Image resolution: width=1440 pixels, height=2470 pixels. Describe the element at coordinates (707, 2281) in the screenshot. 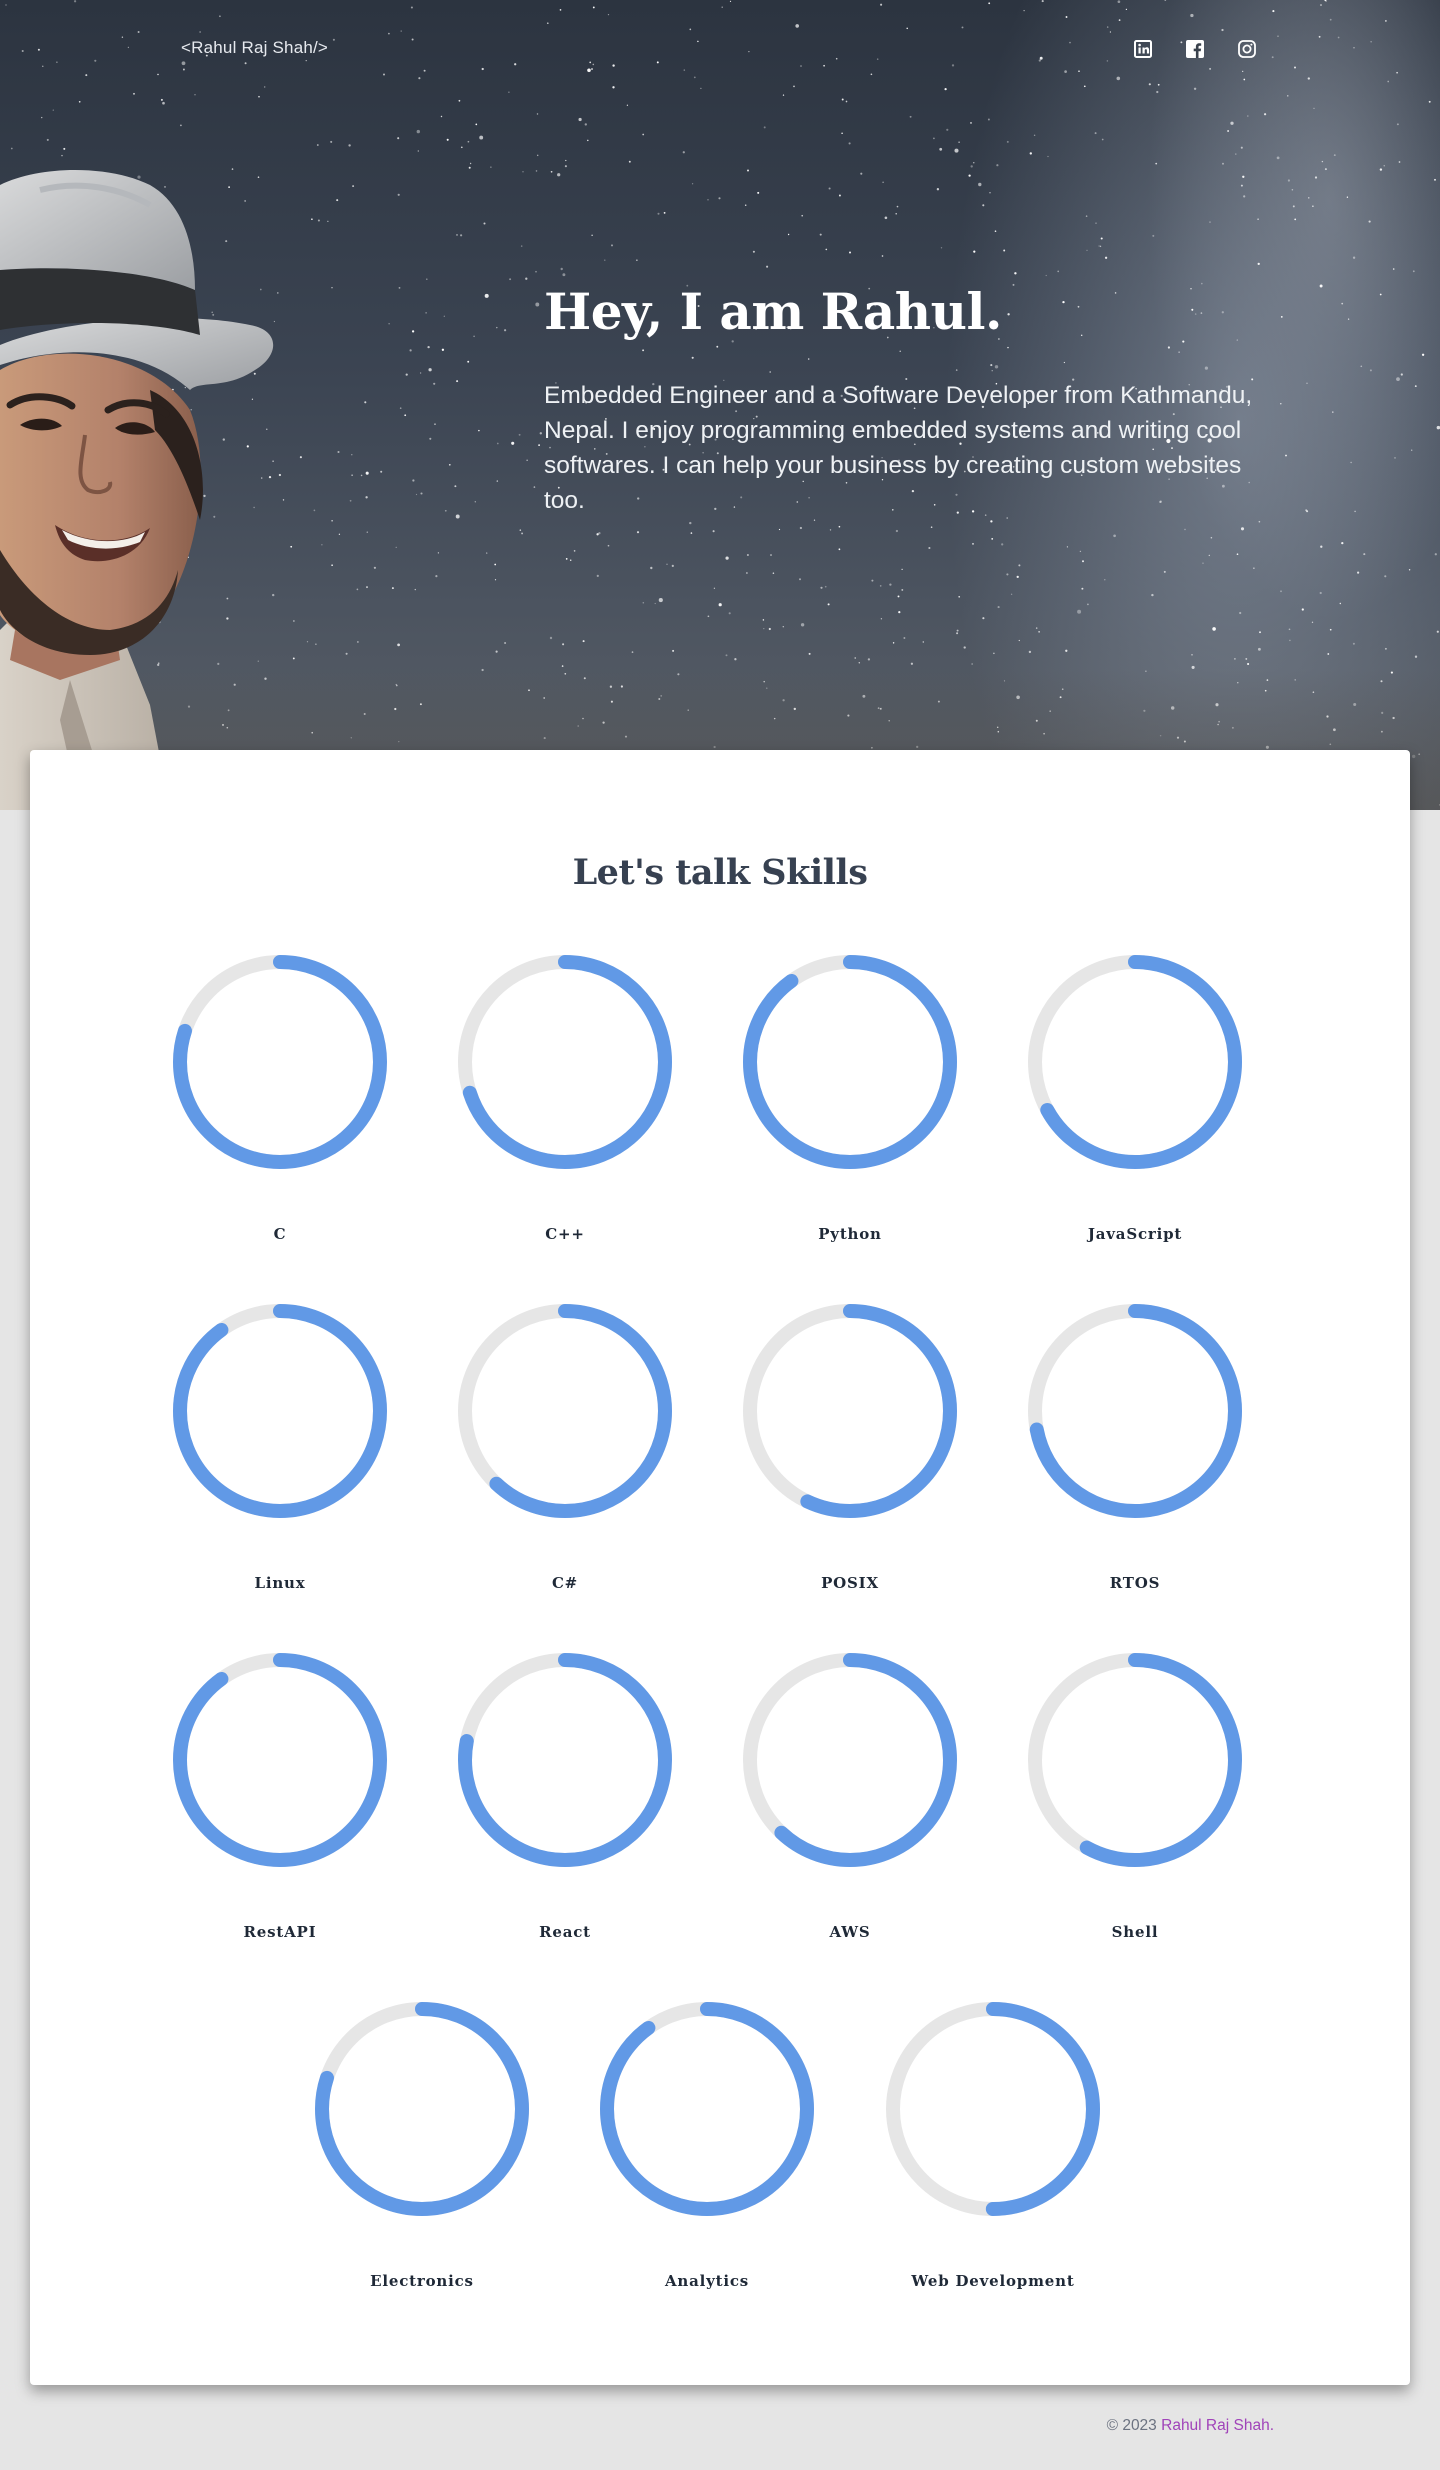

I see `skill-label: Analytics` at that location.